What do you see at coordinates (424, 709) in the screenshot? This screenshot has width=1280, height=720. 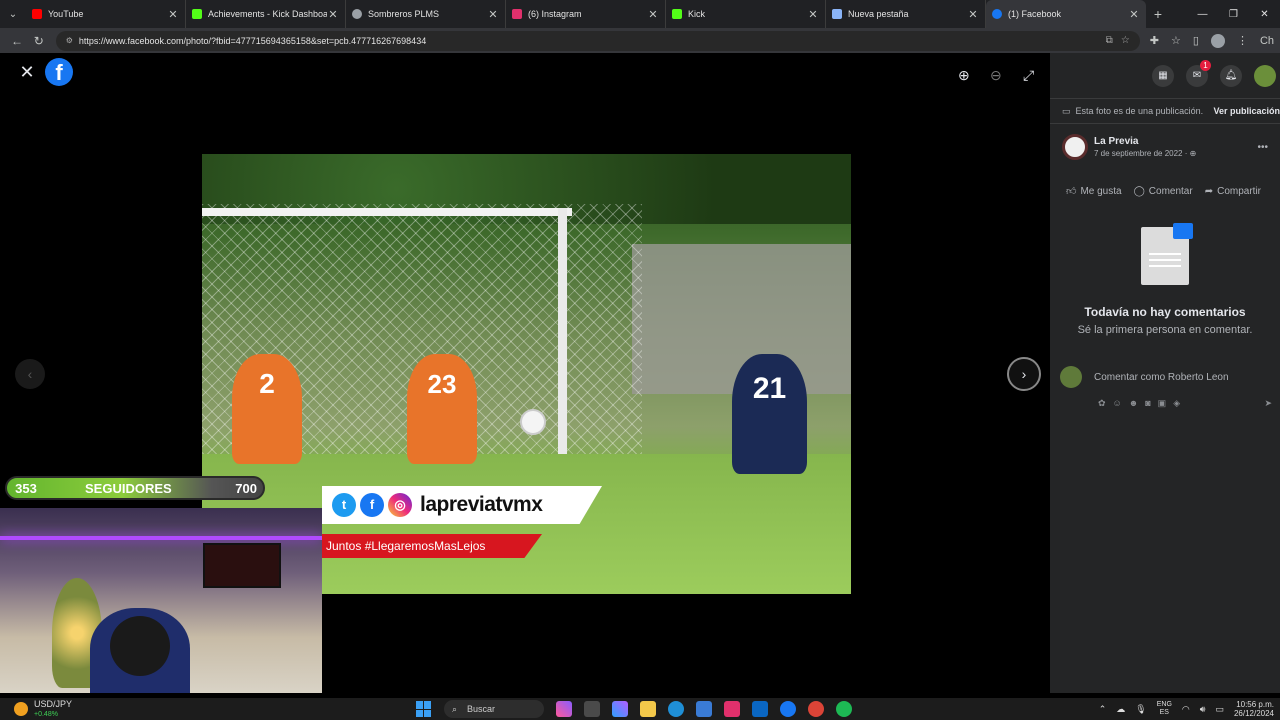 I see `windows-start-icon` at bounding box center [424, 709].